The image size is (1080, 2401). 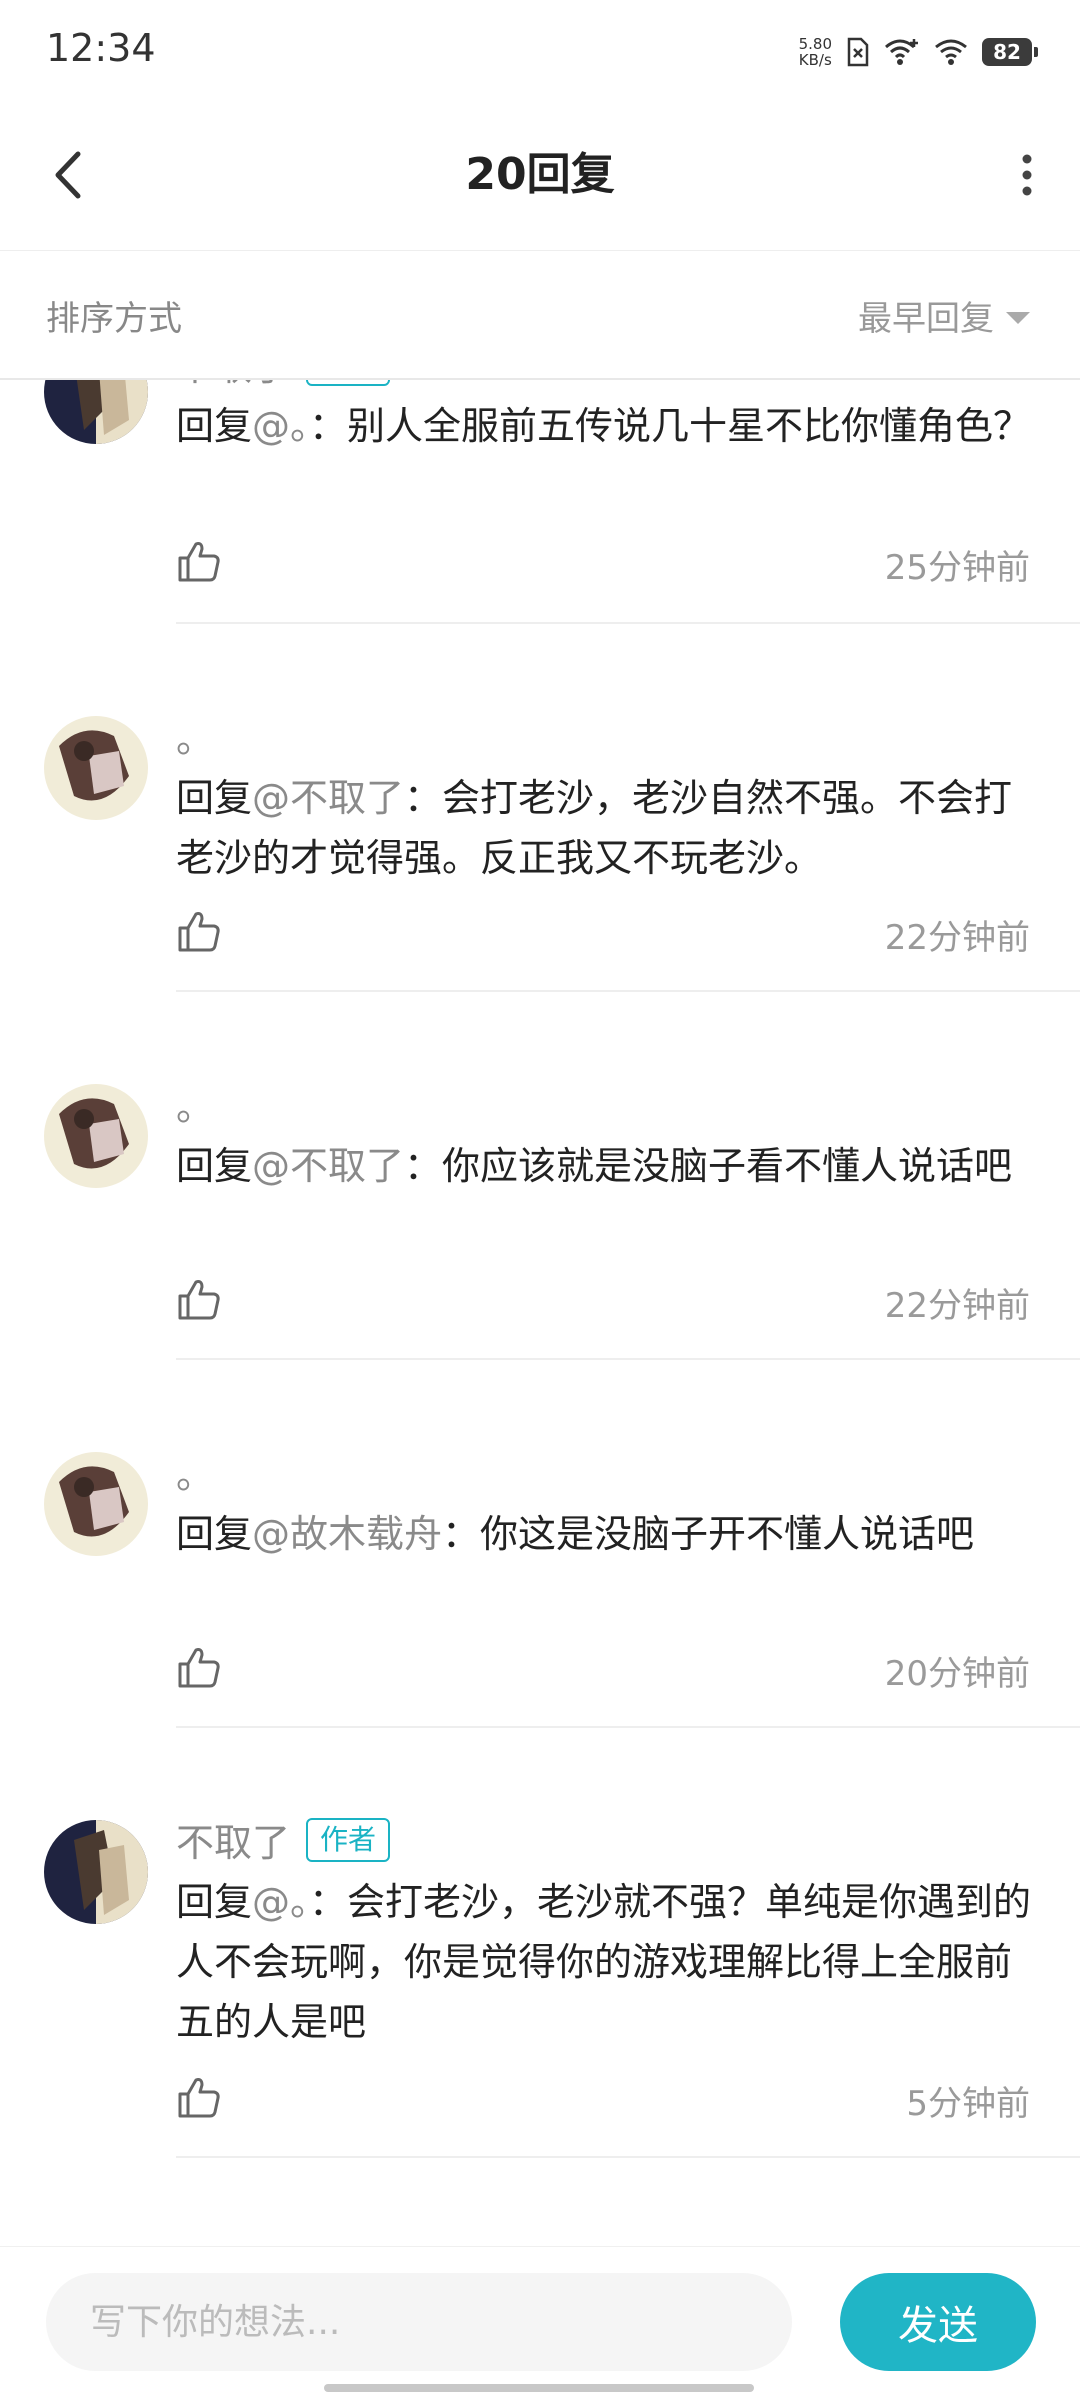 I want to click on more-options-button, so click(x=1015, y=175).